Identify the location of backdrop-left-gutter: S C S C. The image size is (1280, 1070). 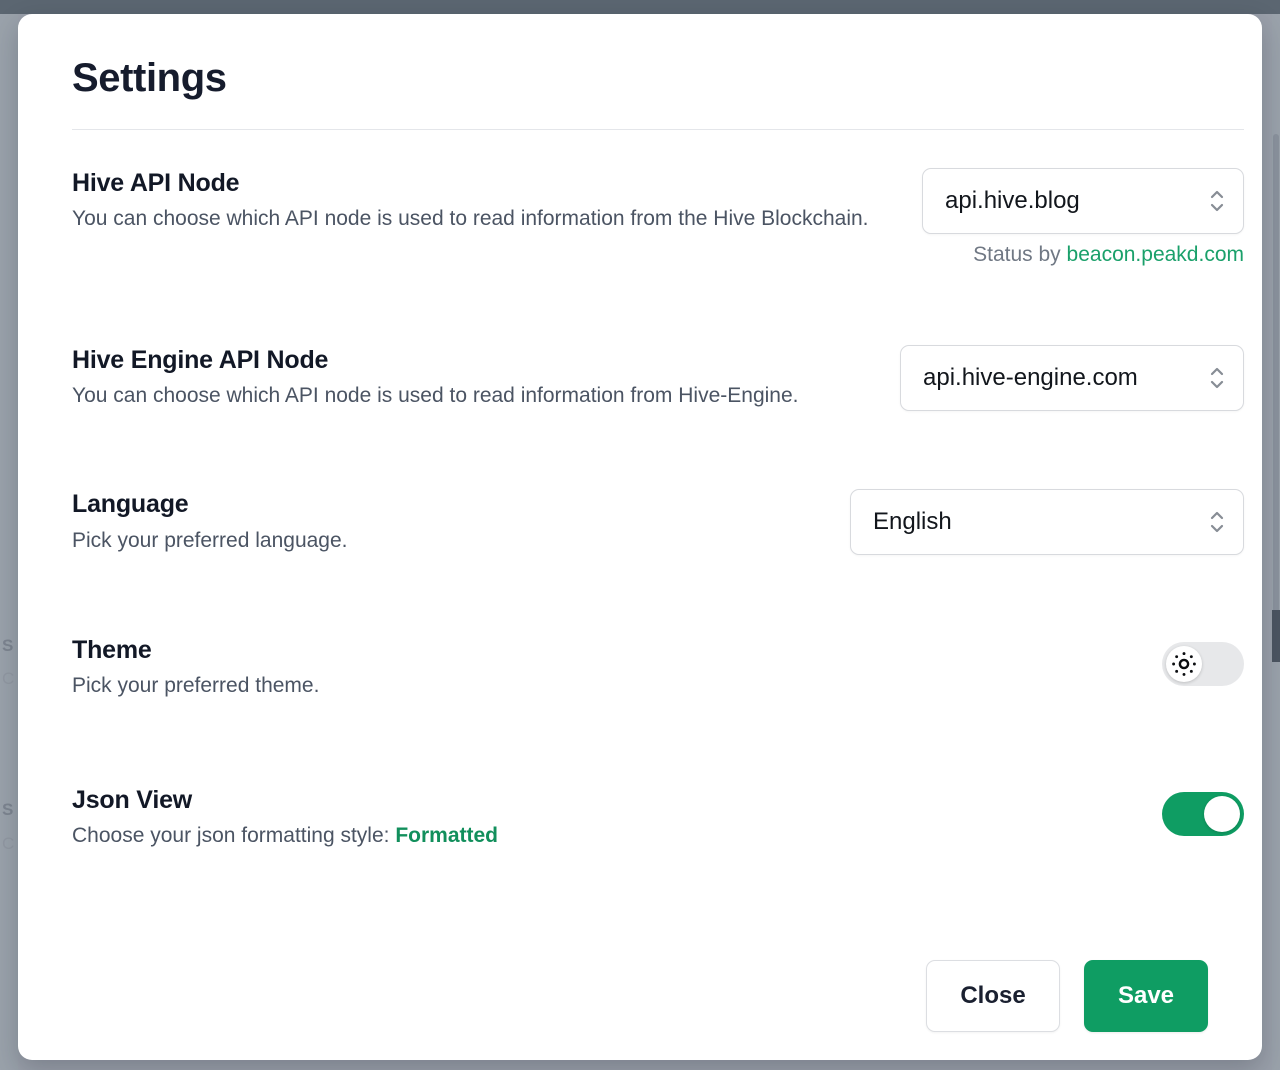
(9, 542).